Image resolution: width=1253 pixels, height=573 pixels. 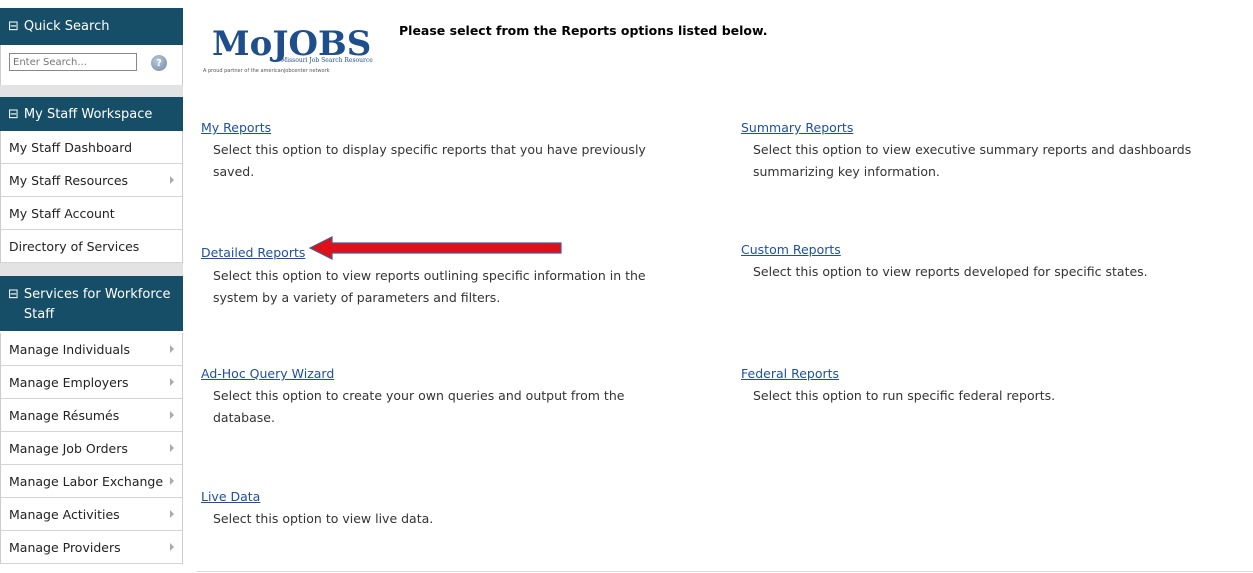 I want to click on summary-reports-link: Summary Reports, so click(x=991, y=127).